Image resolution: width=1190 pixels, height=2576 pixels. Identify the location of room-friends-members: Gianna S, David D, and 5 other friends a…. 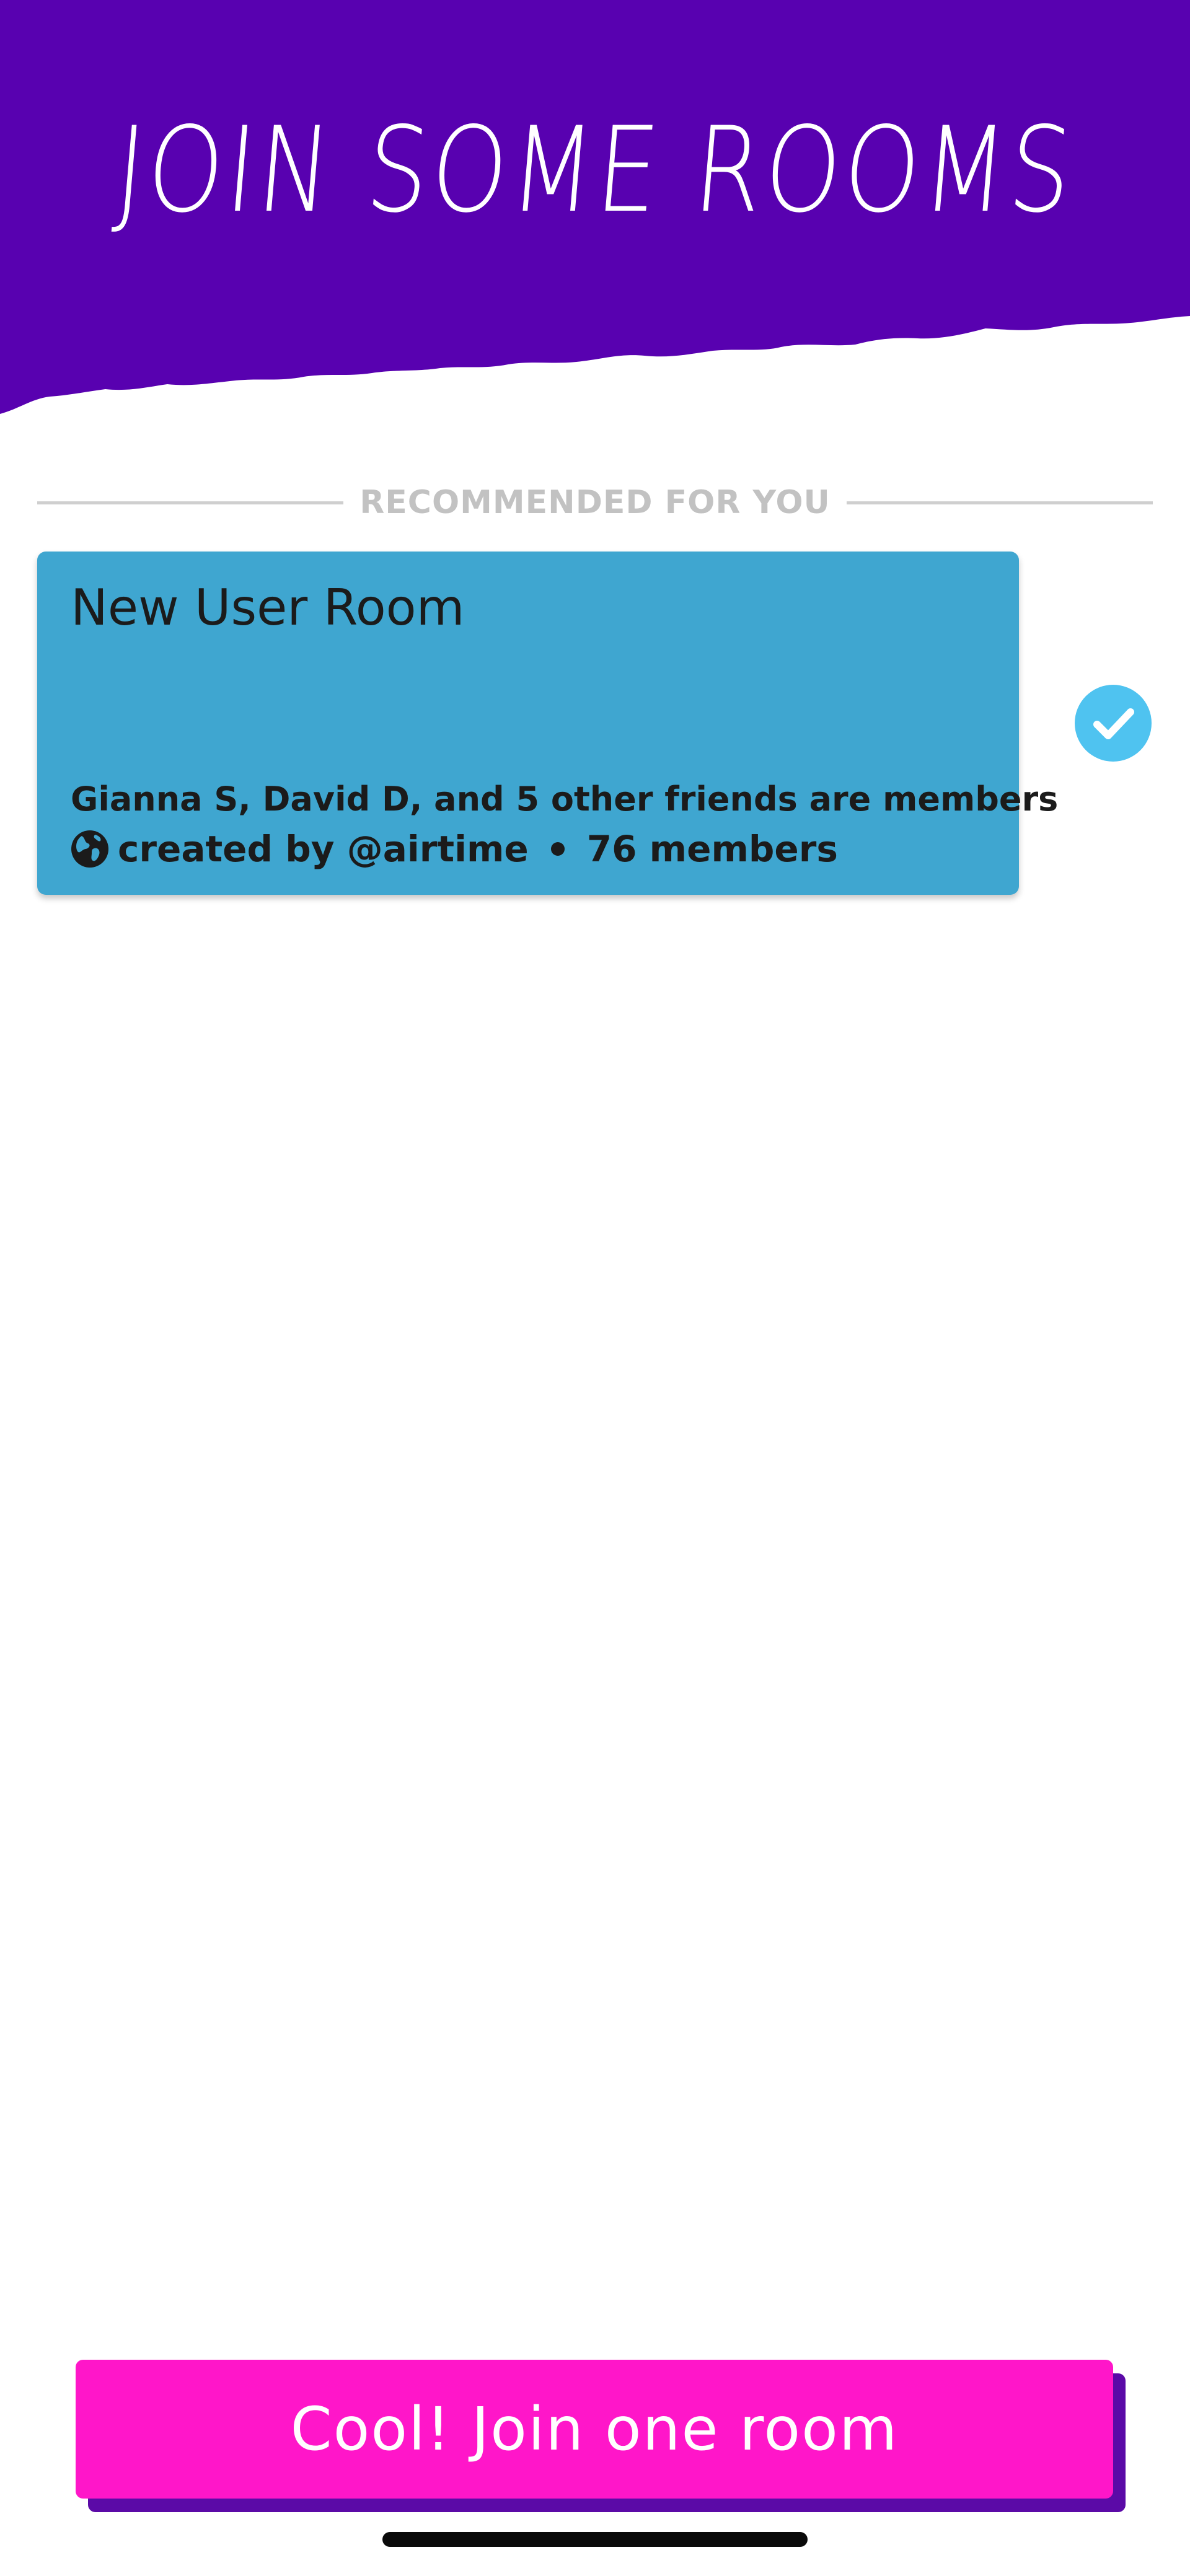
(565, 800).